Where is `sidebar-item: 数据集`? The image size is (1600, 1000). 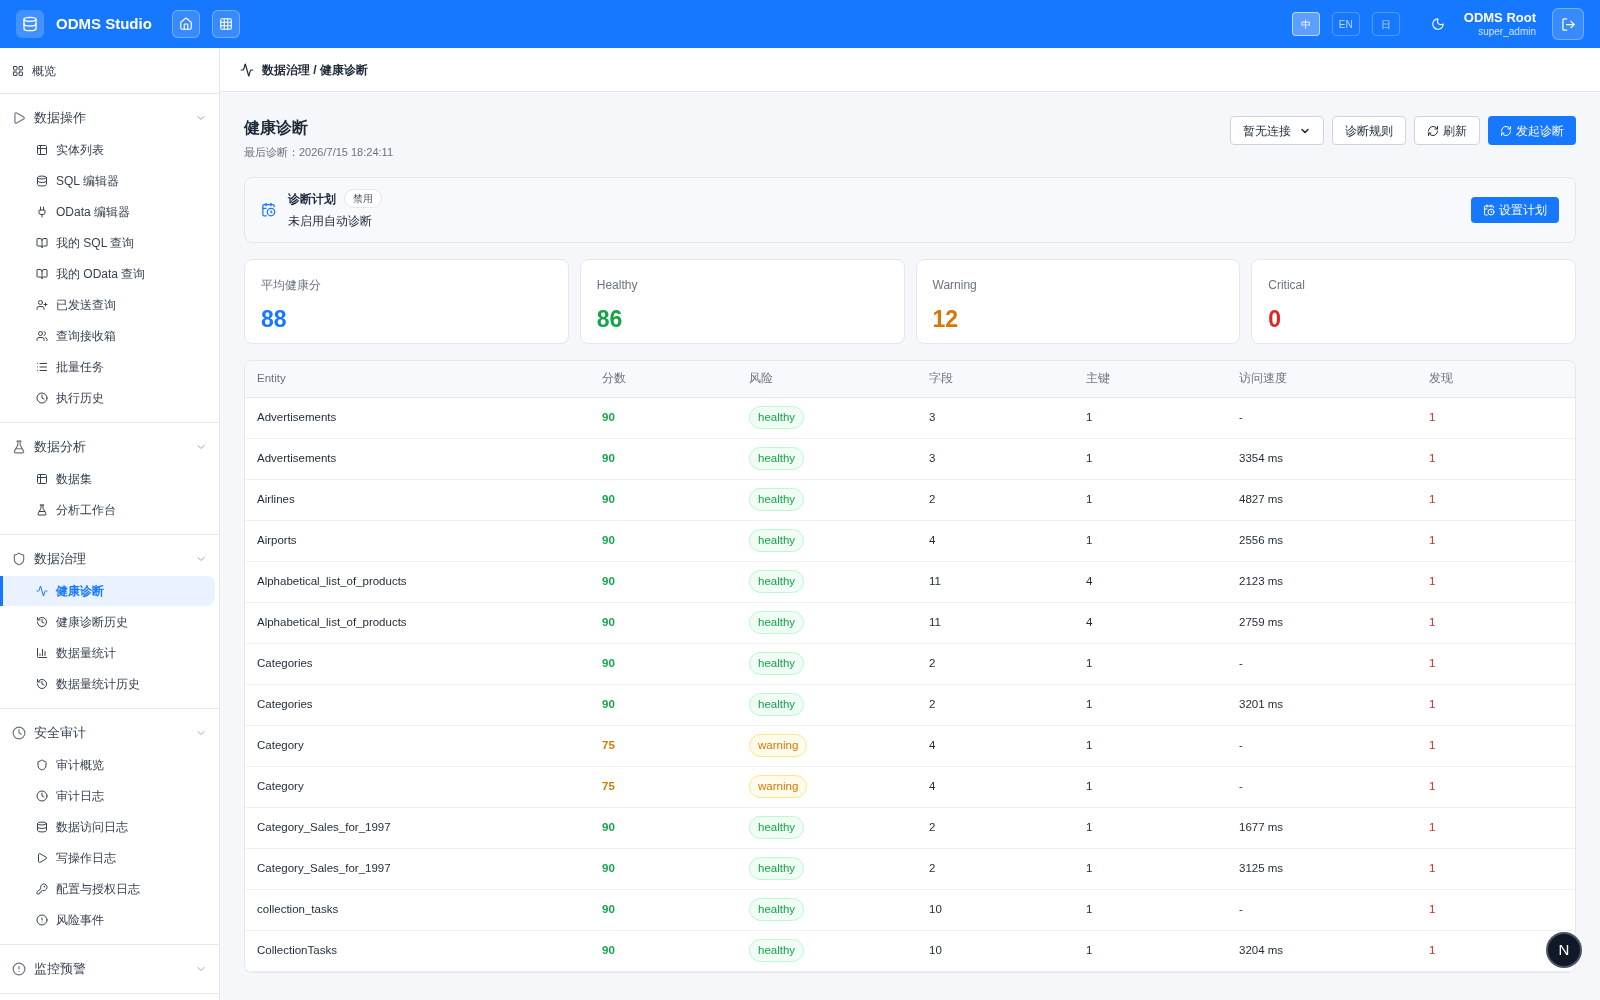 sidebar-item: 数据集 is located at coordinates (107, 479).